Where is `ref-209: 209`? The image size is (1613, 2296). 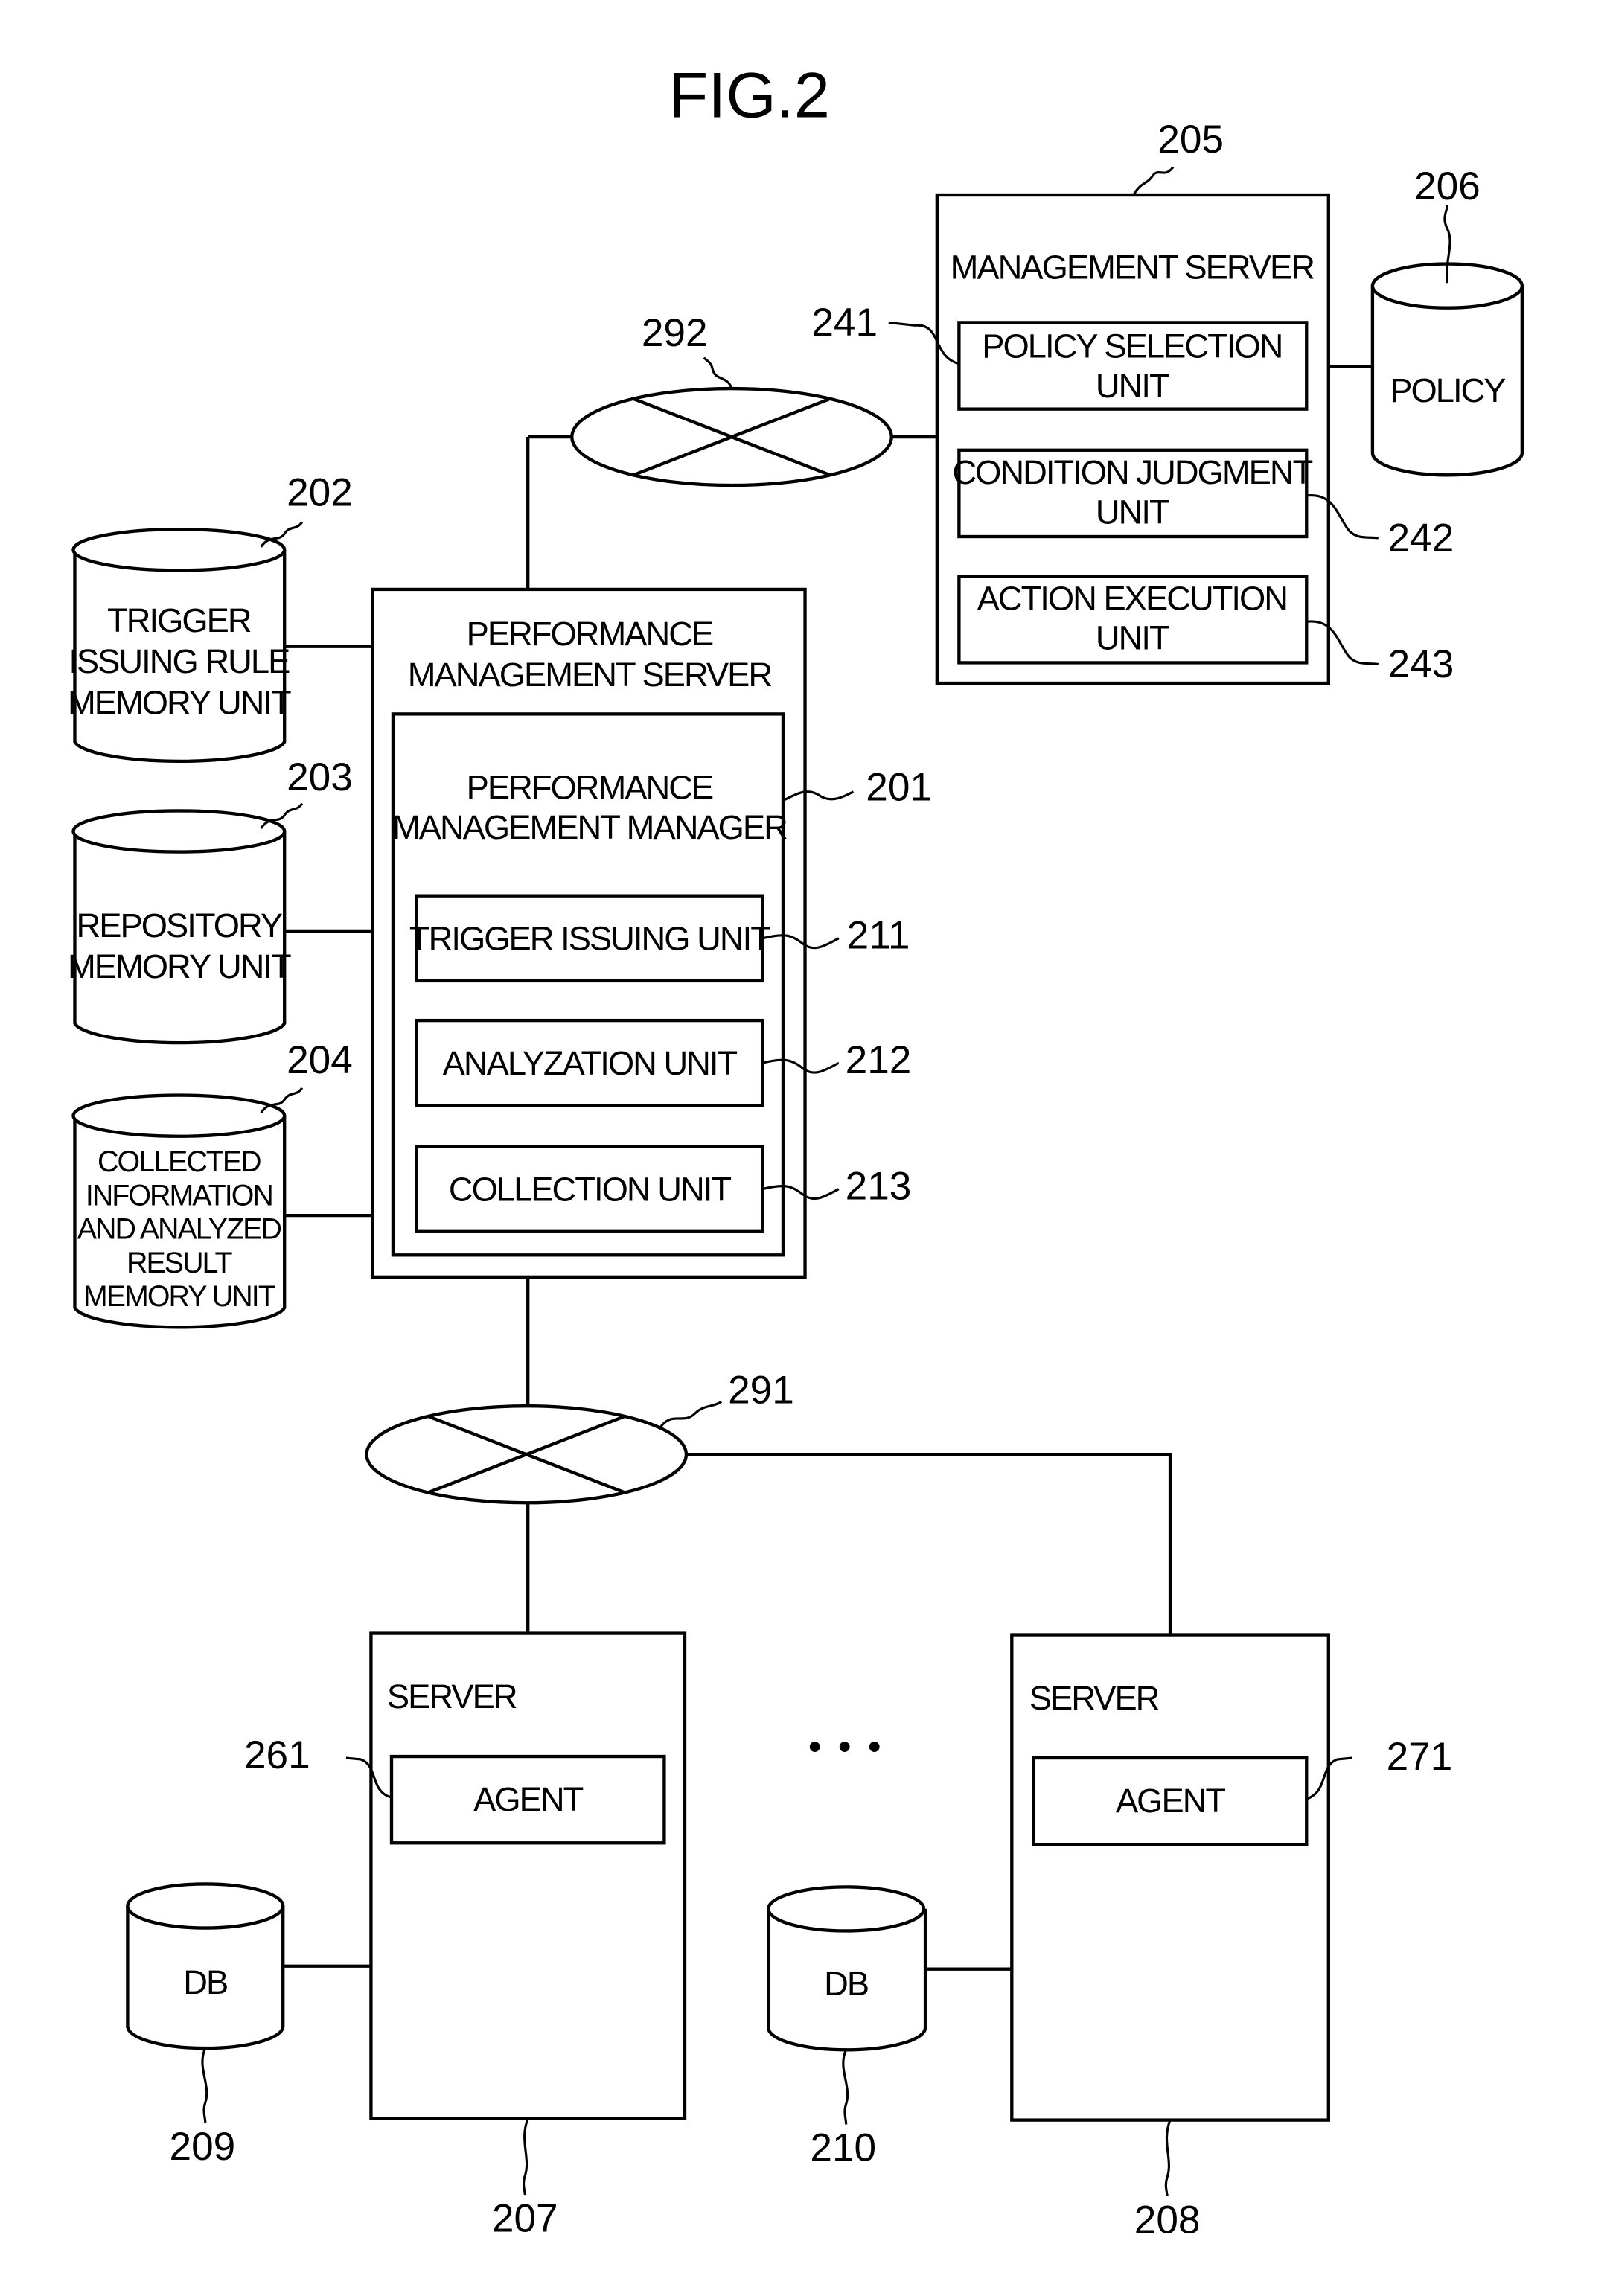 ref-209: 209 is located at coordinates (203, 2147).